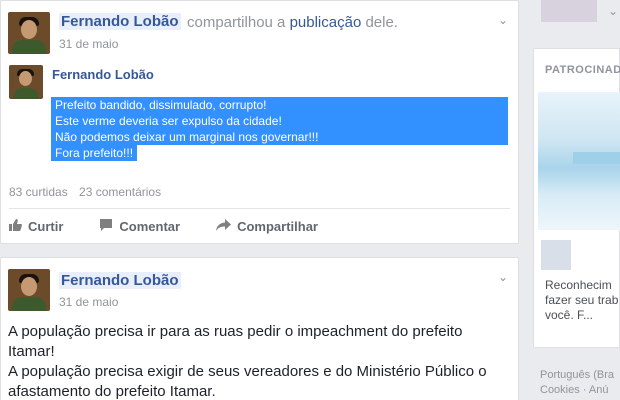  What do you see at coordinates (279, 105) in the screenshot?
I see `post-text-line: Prefeito bandido, dissimulado, corrupto!` at bounding box center [279, 105].